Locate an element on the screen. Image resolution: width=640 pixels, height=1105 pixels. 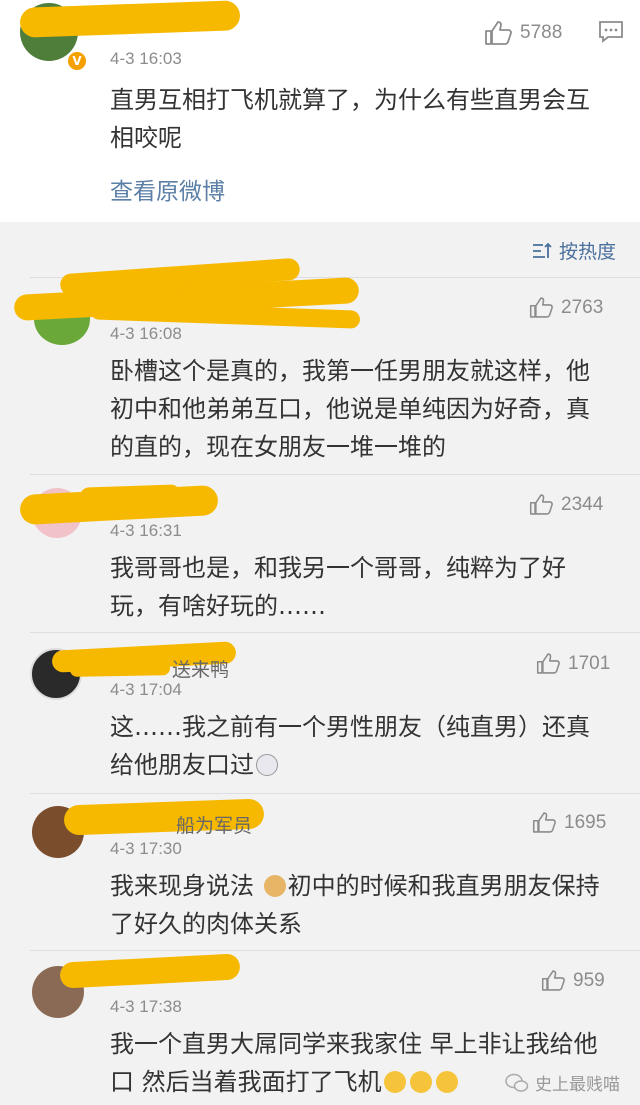
post-time: 4-3 16:03 is located at coordinates (146, 58).